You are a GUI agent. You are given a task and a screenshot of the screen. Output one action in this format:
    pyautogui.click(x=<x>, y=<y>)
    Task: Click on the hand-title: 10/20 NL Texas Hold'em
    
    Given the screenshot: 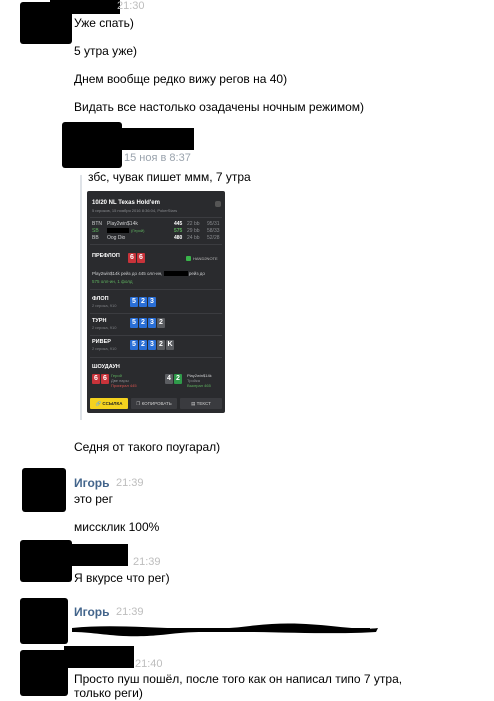 What is the action you would take?
    pyautogui.click(x=126, y=203)
    